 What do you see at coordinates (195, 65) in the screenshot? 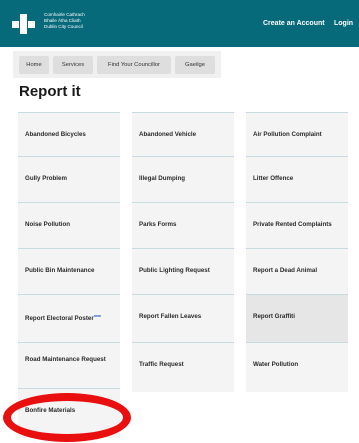
I see `nav-gaeilge: Gaeilge` at bounding box center [195, 65].